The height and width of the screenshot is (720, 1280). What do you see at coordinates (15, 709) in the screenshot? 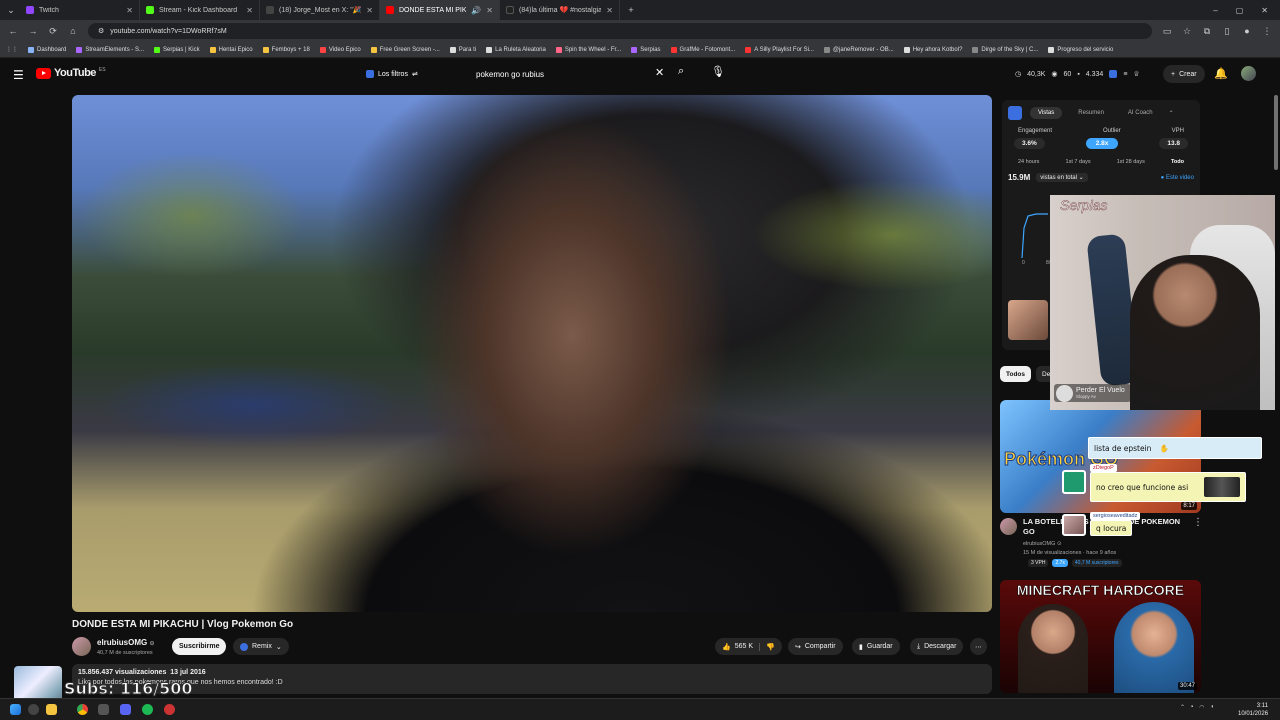
I see `windows-start-icon` at bounding box center [15, 709].